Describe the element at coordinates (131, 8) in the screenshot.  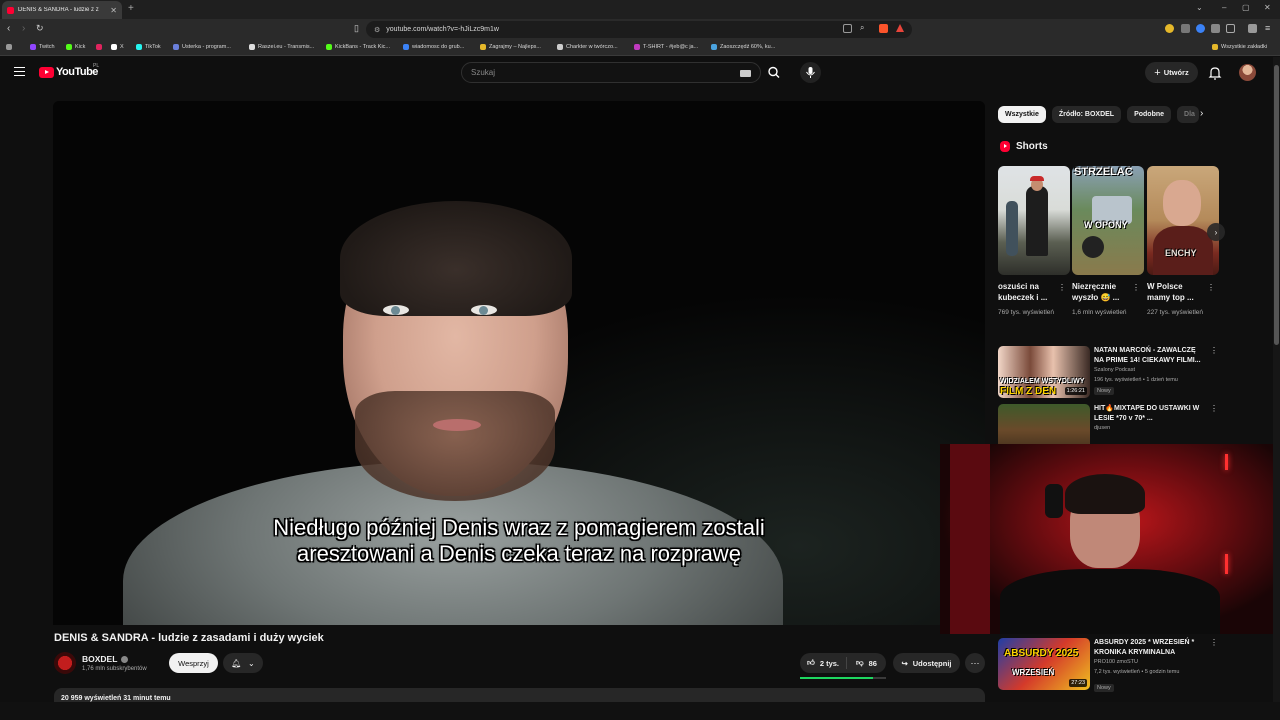
I see `new-tab-button: +` at that location.